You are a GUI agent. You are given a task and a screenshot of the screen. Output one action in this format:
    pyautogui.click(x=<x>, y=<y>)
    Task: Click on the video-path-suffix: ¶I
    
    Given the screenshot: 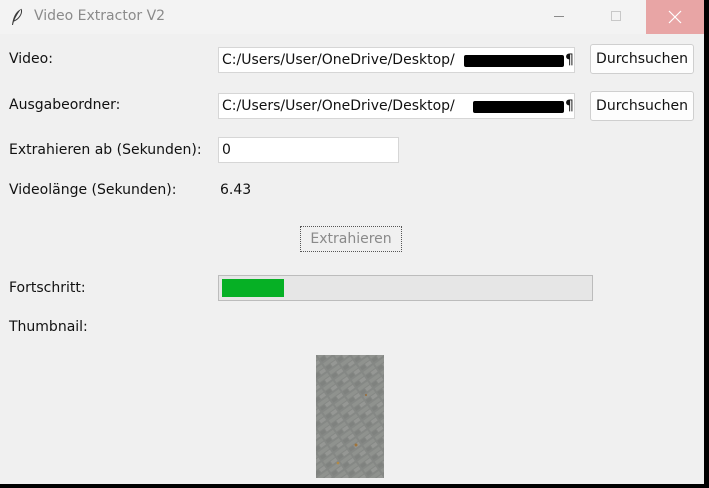 What is the action you would take?
    pyautogui.click(x=569, y=60)
    